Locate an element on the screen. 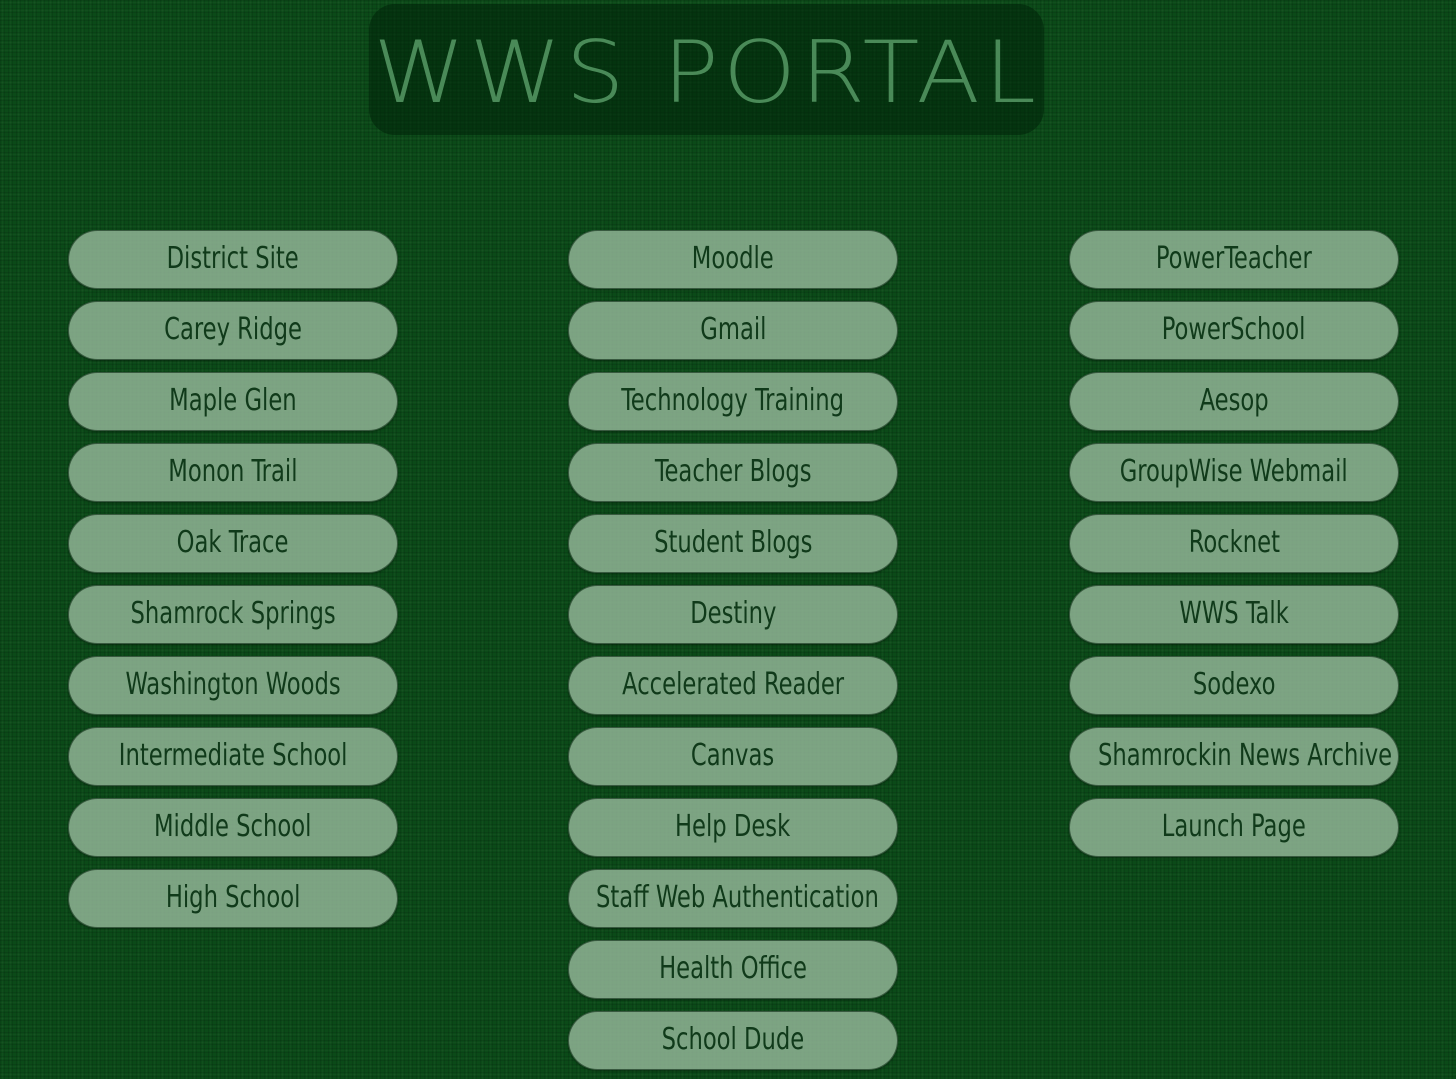 The width and height of the screenshot is (1456, 1079). portal-header: WWS PORTAL is located at coordinates (706, 69).